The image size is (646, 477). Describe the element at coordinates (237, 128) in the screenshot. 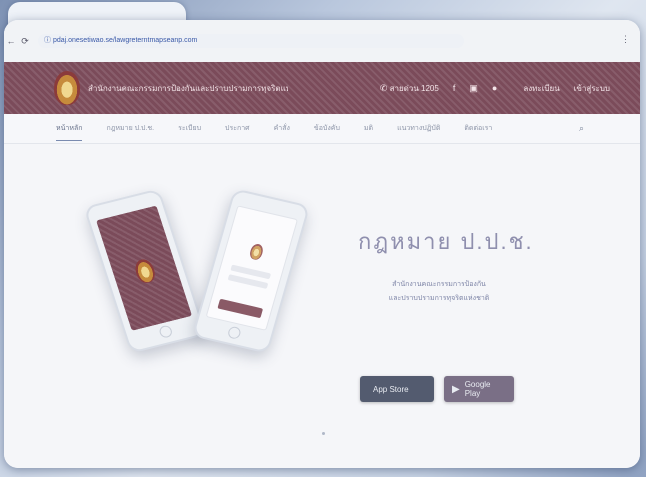

I see `nav-item-announcements: ประกาศ` at that location.